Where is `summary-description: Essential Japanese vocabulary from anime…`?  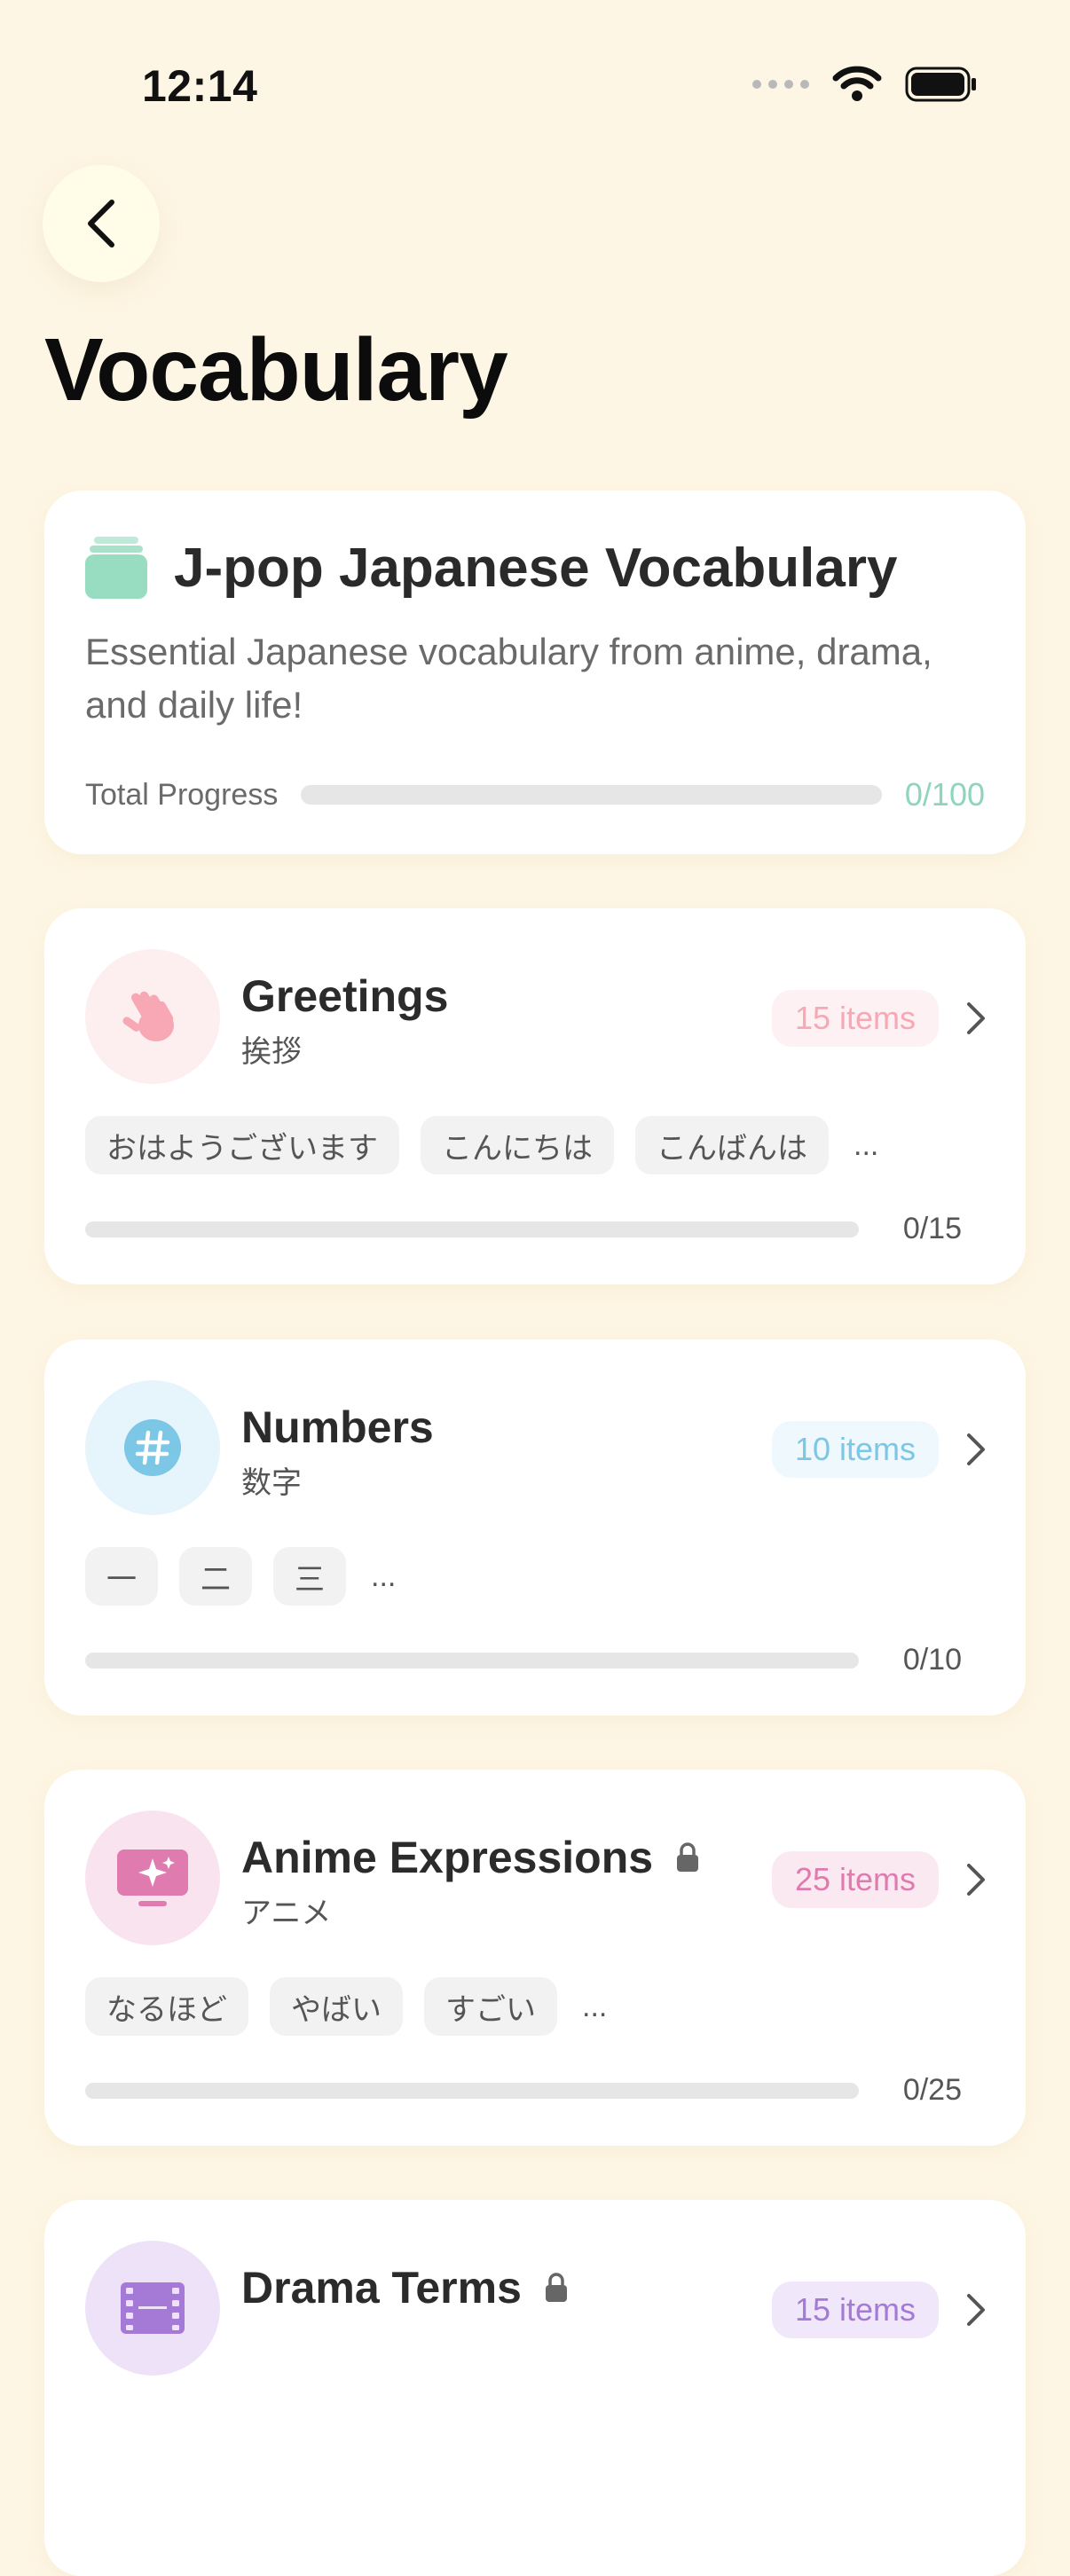 summary-description: Essential Japanese vocabulary from anime… is located at coordinates (508, 678).